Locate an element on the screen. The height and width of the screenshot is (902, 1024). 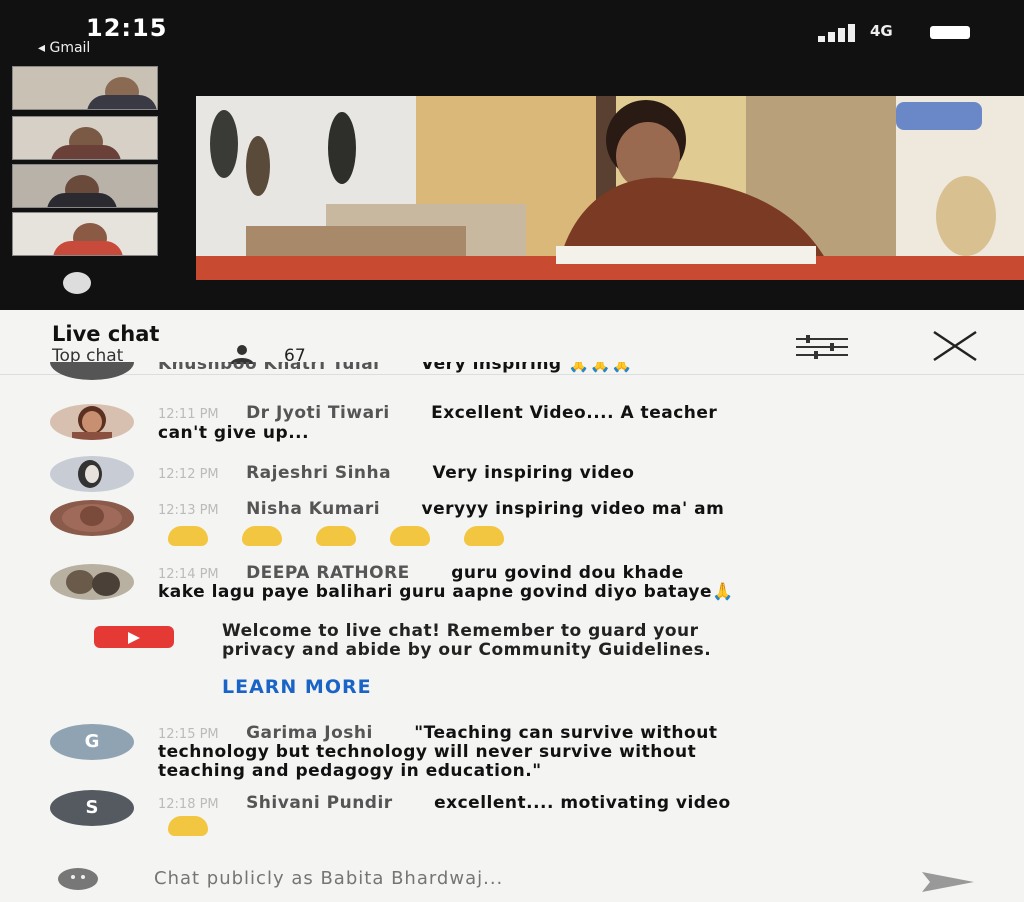
message-text-cont: teaching and pedagogy in education." is located at coordinates (350, 771).